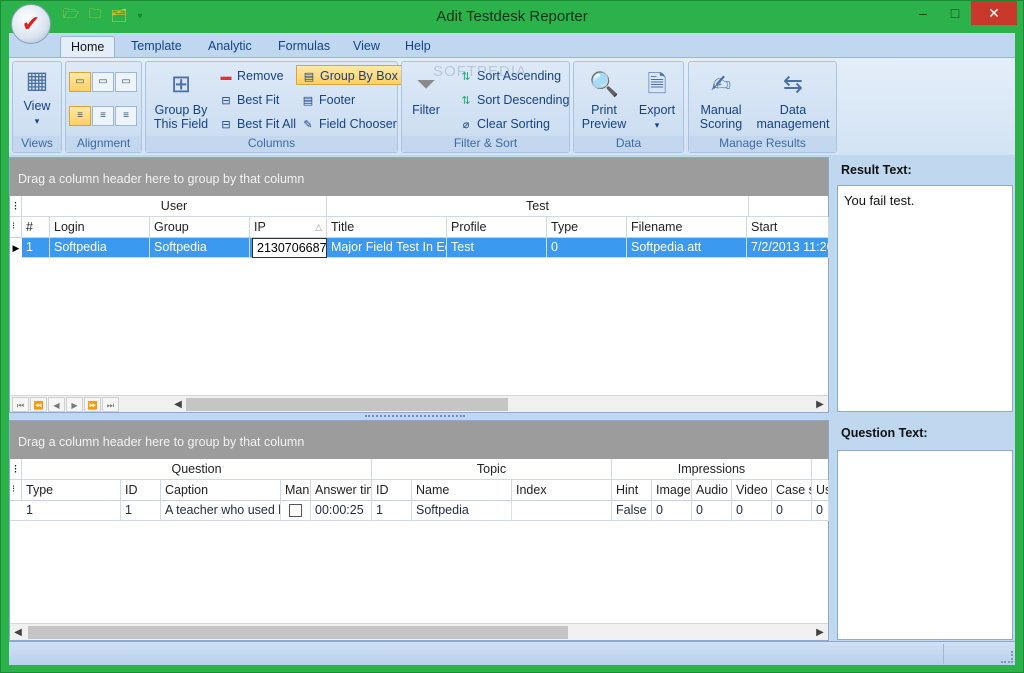 This screenshot has height=673, width=1024. What do you see at coordinates (925, 298) in the screenshot?
I see `result-text-box: You fail test.` at bounding box center [925, 298].